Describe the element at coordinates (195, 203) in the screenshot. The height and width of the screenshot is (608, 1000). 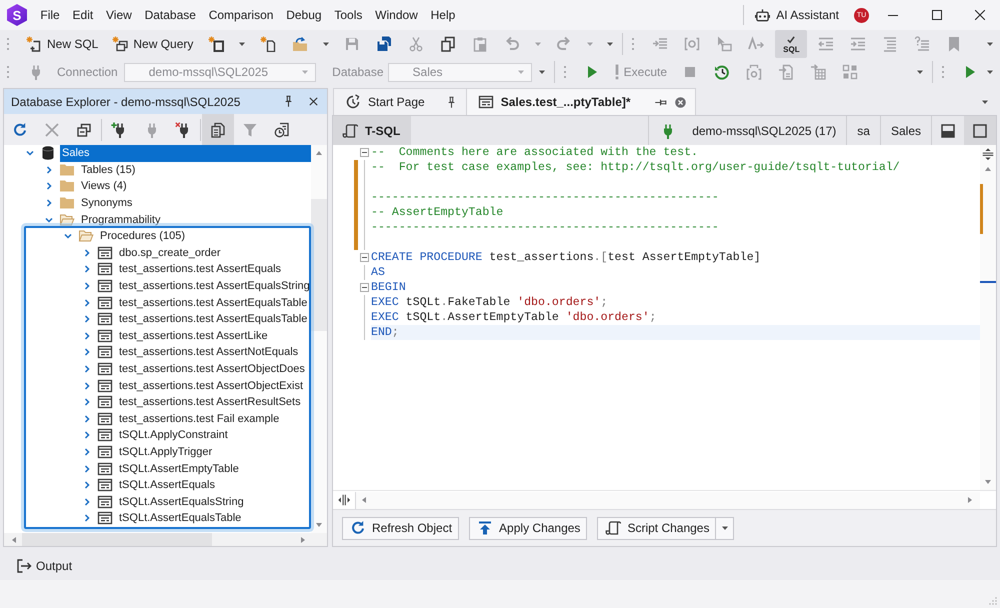
I see `tree-item: Synonyms` at that location.